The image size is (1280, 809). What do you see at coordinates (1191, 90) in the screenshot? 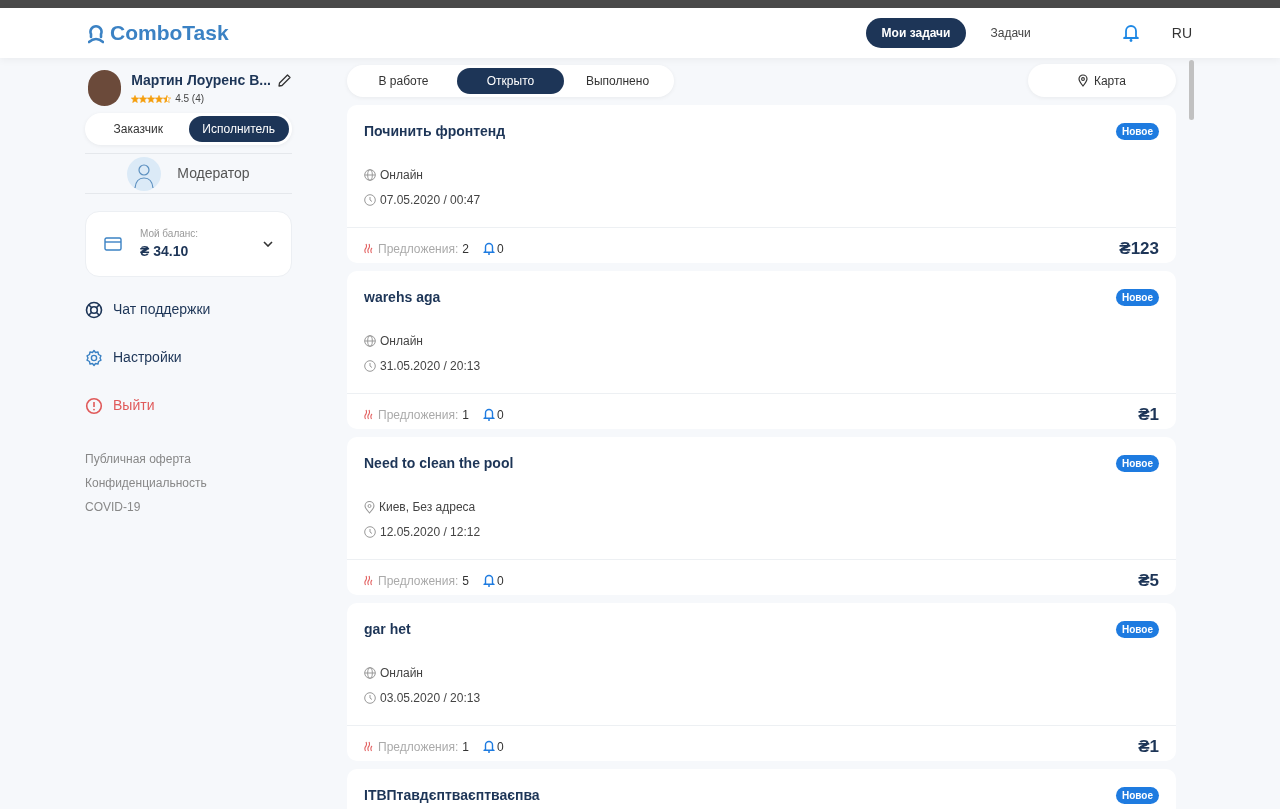
I see `scrollbar-thumb` at bounding box center [1191, 90].